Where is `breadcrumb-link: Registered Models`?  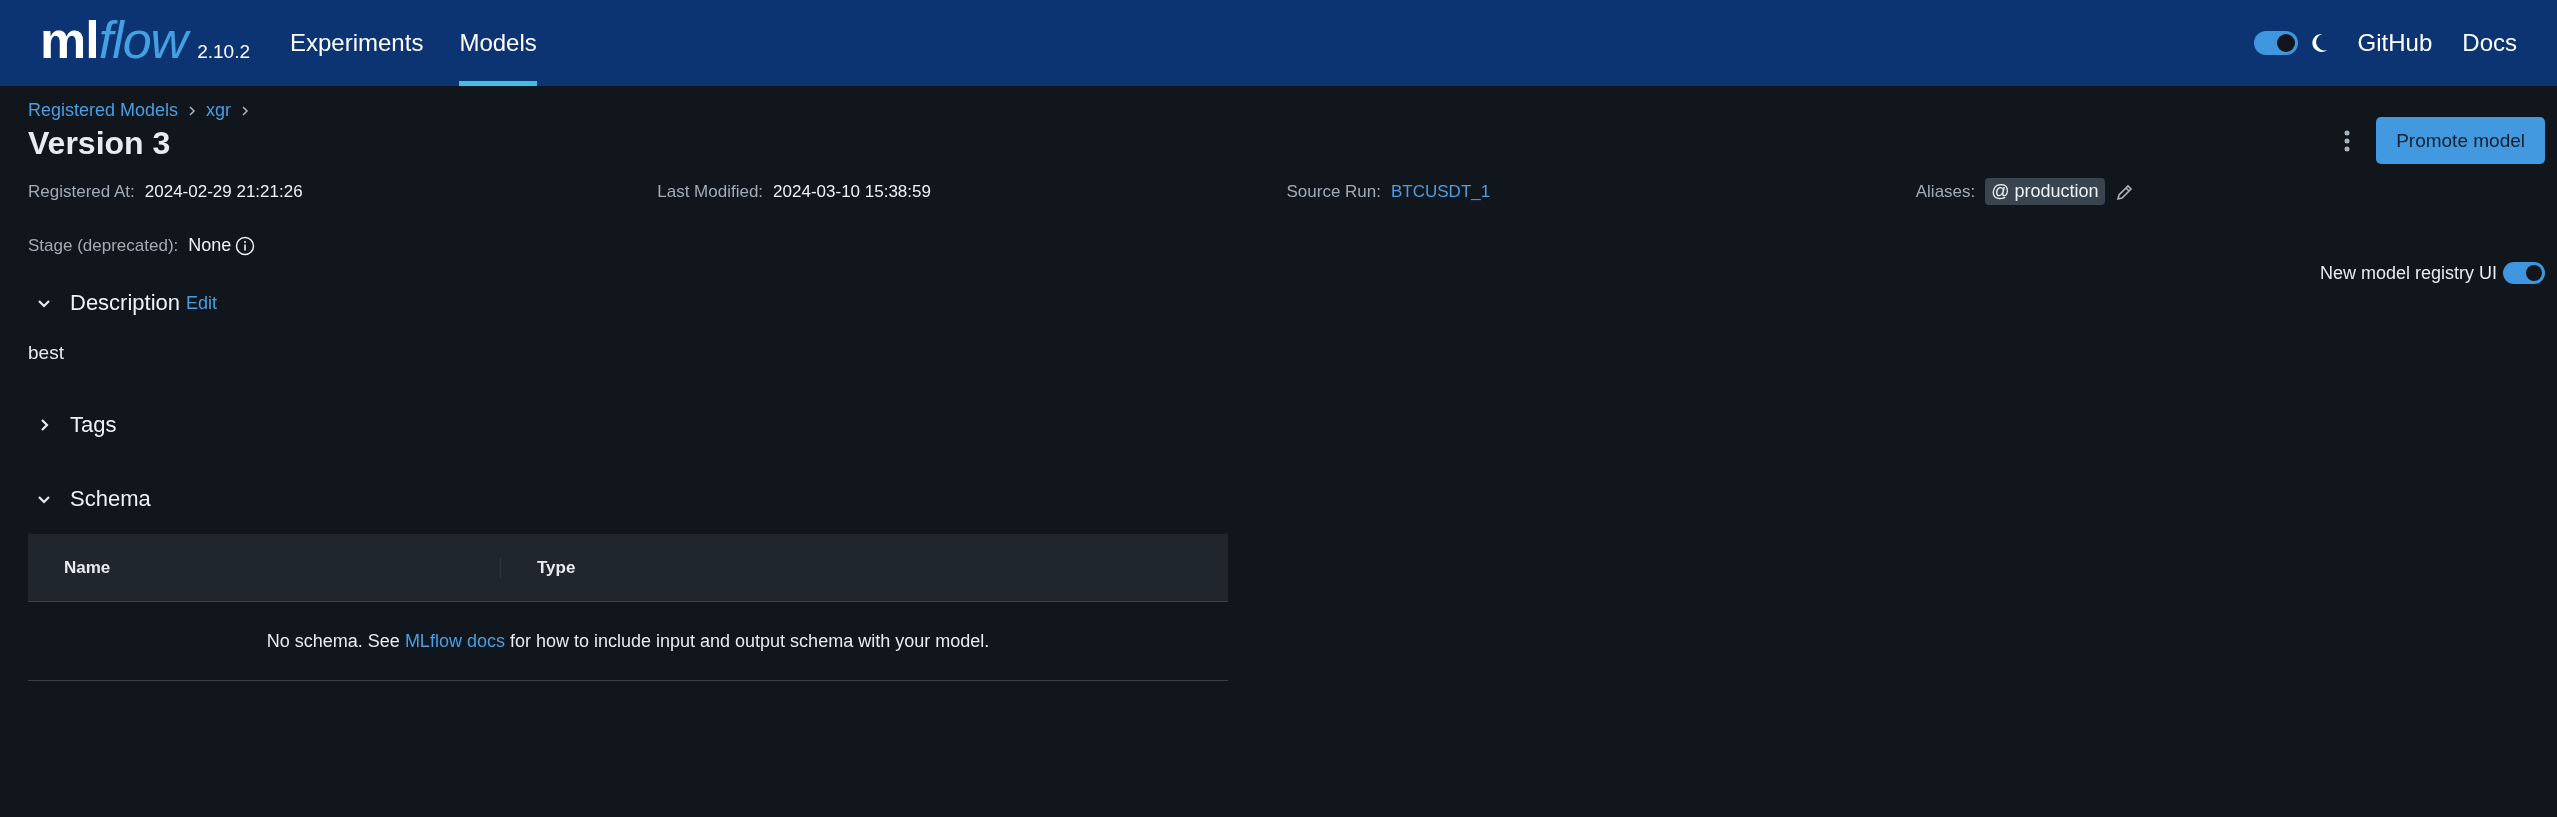 breadcrumb-link: Registered Models is located at coordinates (103, 110).